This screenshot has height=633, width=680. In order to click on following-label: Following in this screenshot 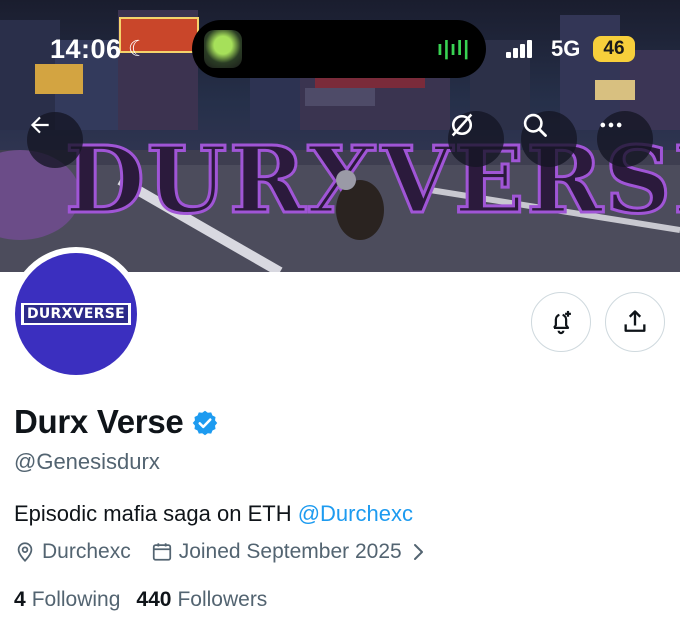, I will do `click(76, 599)`.